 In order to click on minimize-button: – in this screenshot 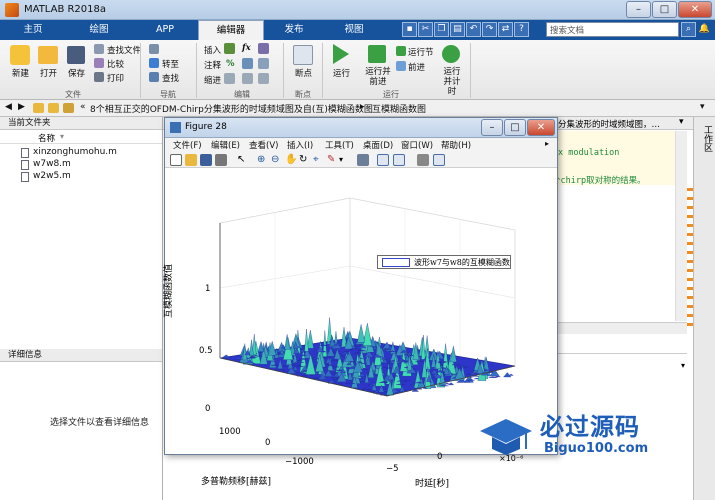, I will do `click(638, 9)`.